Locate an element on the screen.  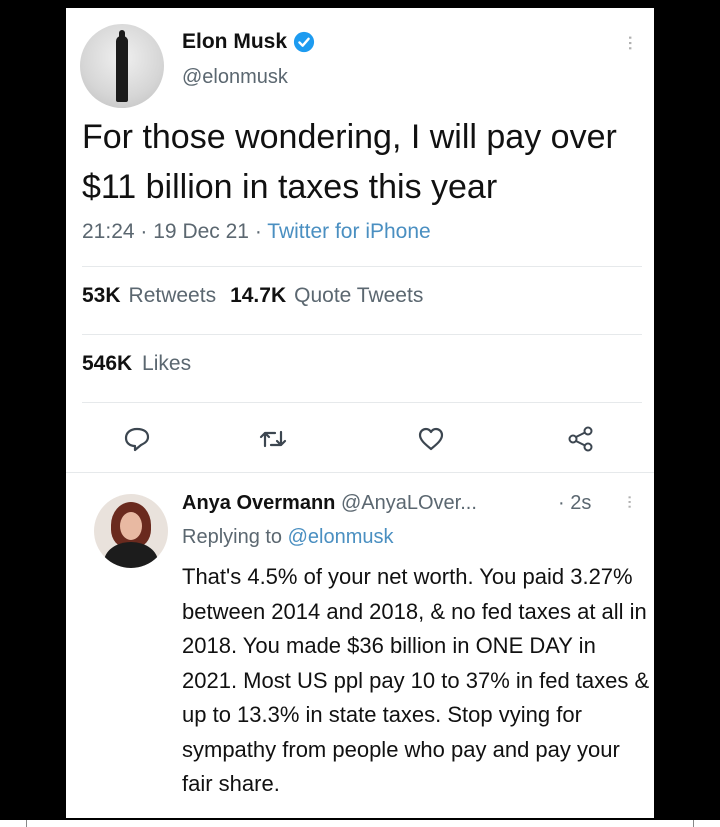
heart-icon is located at coordinates (431, 439).